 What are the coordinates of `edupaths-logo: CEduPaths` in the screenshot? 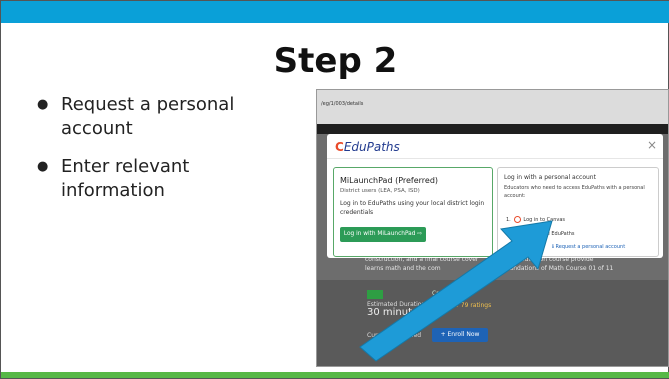 It's located at (367, 147).